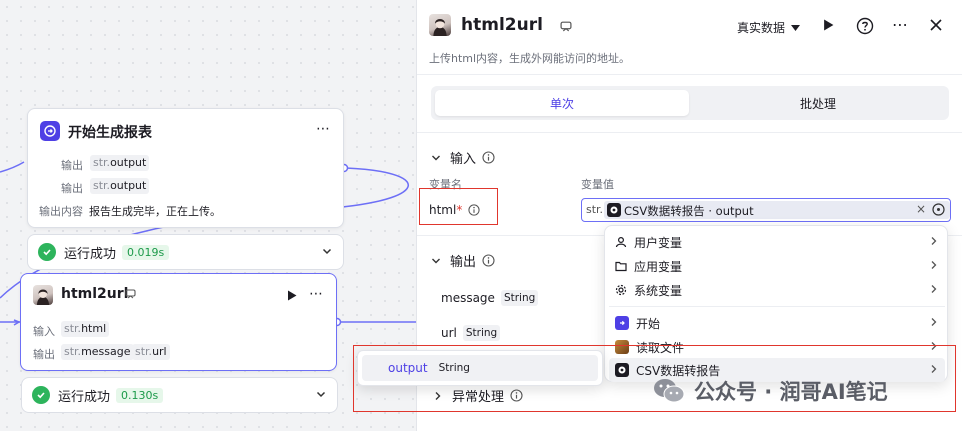 The image size is (962, 431). Describe the element at coordinates (777, 242) in the screenshot. I see `menu-item-user-vars: 用户变量` at that location.